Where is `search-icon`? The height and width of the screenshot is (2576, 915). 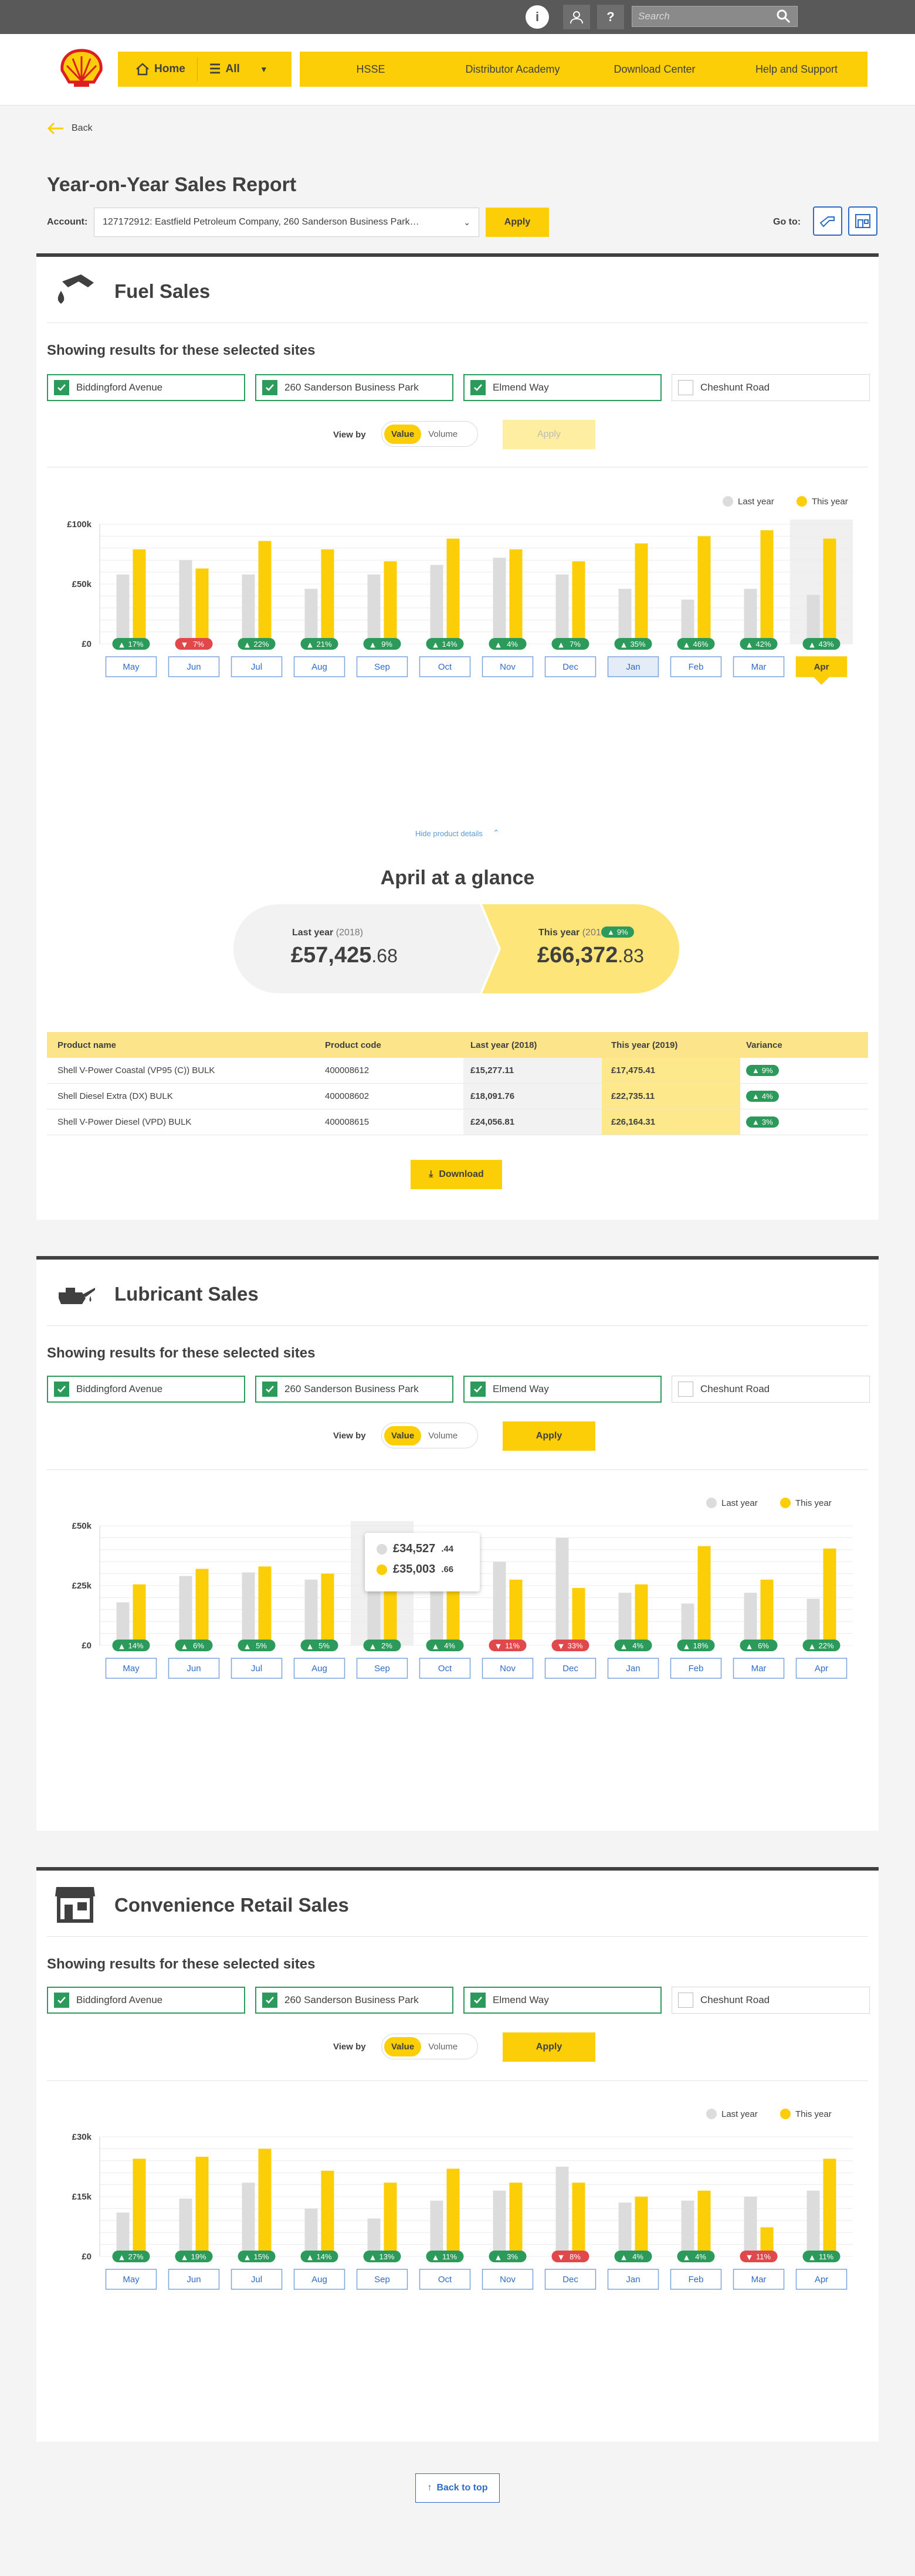 search-icon is located at coordinates (783, 18).